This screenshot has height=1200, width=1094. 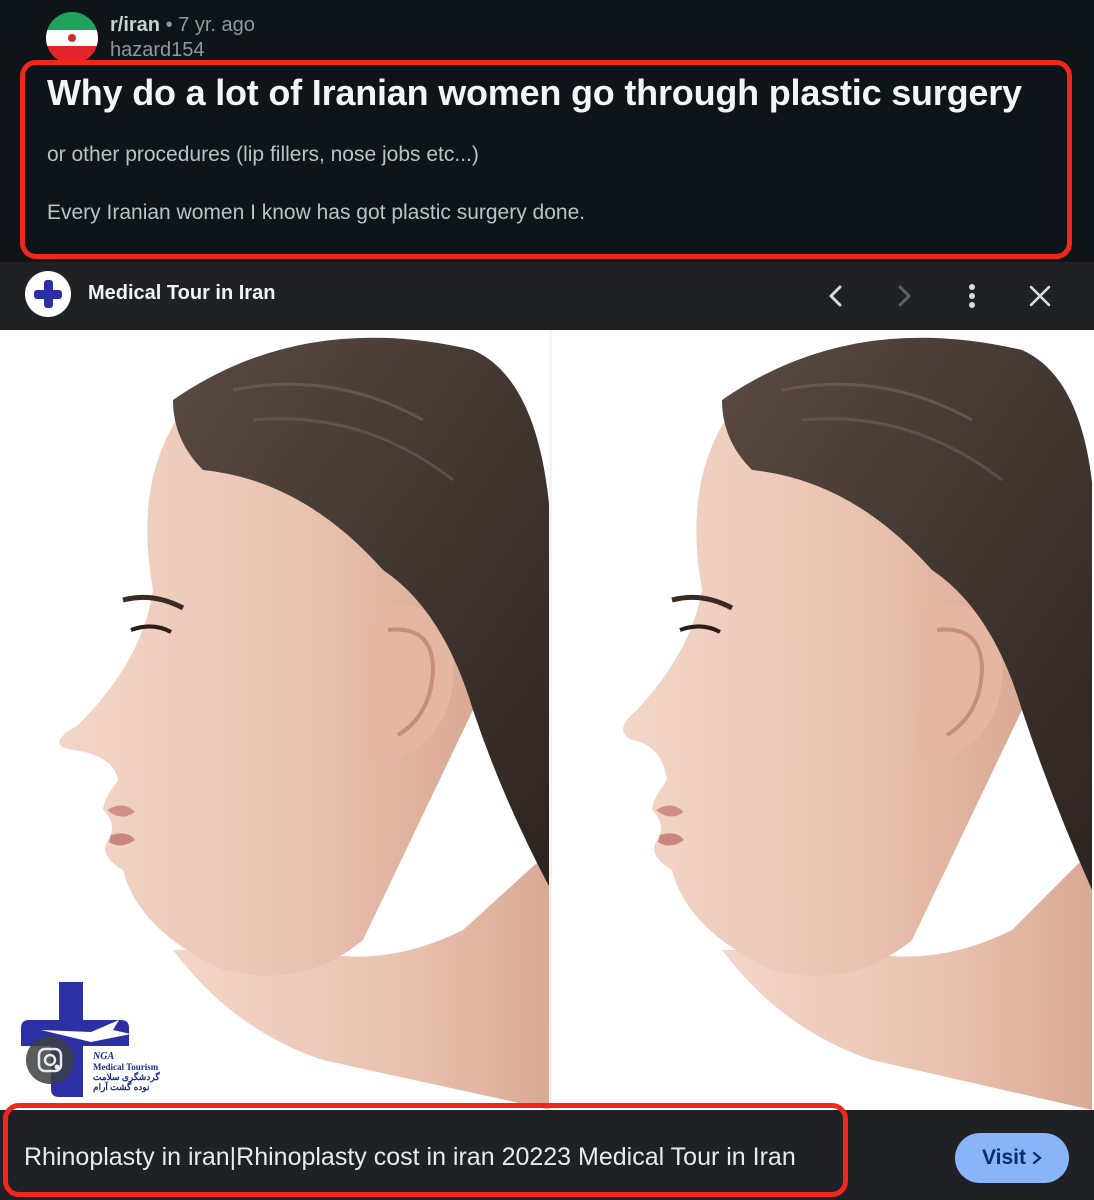 I want to click on visit-button: Visit, so click(x=1012, y=1158).